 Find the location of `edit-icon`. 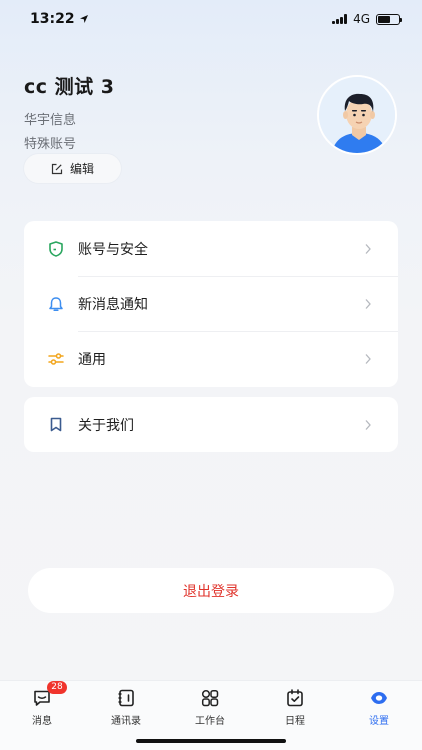

edit-icon is located at coordinates (57, 168).